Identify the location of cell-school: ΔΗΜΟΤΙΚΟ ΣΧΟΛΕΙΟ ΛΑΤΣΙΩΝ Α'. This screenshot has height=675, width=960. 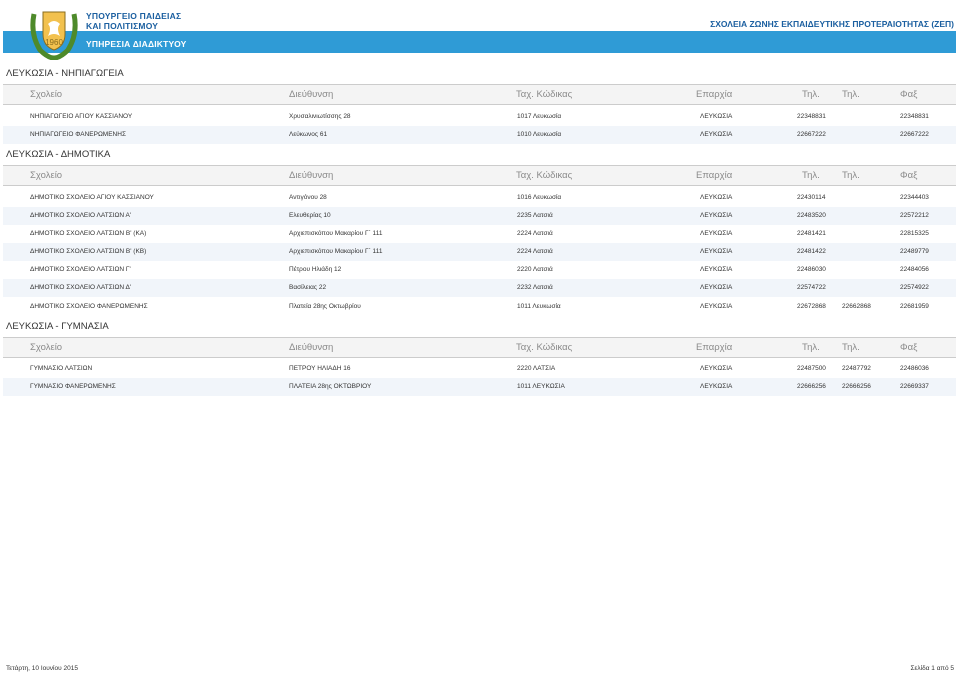
(81, 215).